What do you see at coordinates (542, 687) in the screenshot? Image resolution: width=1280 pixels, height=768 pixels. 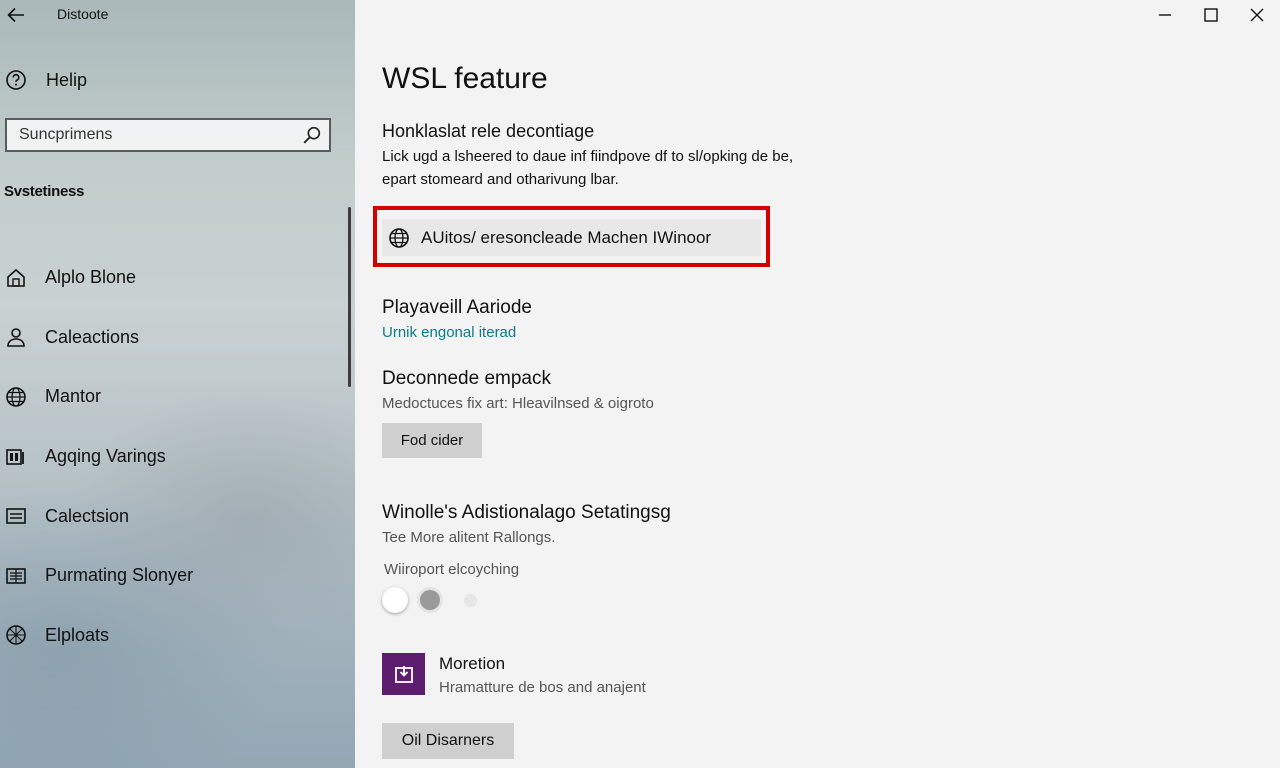 I see `section-description: Hramatture de bos and anajent` at bounding box center [542, 687].